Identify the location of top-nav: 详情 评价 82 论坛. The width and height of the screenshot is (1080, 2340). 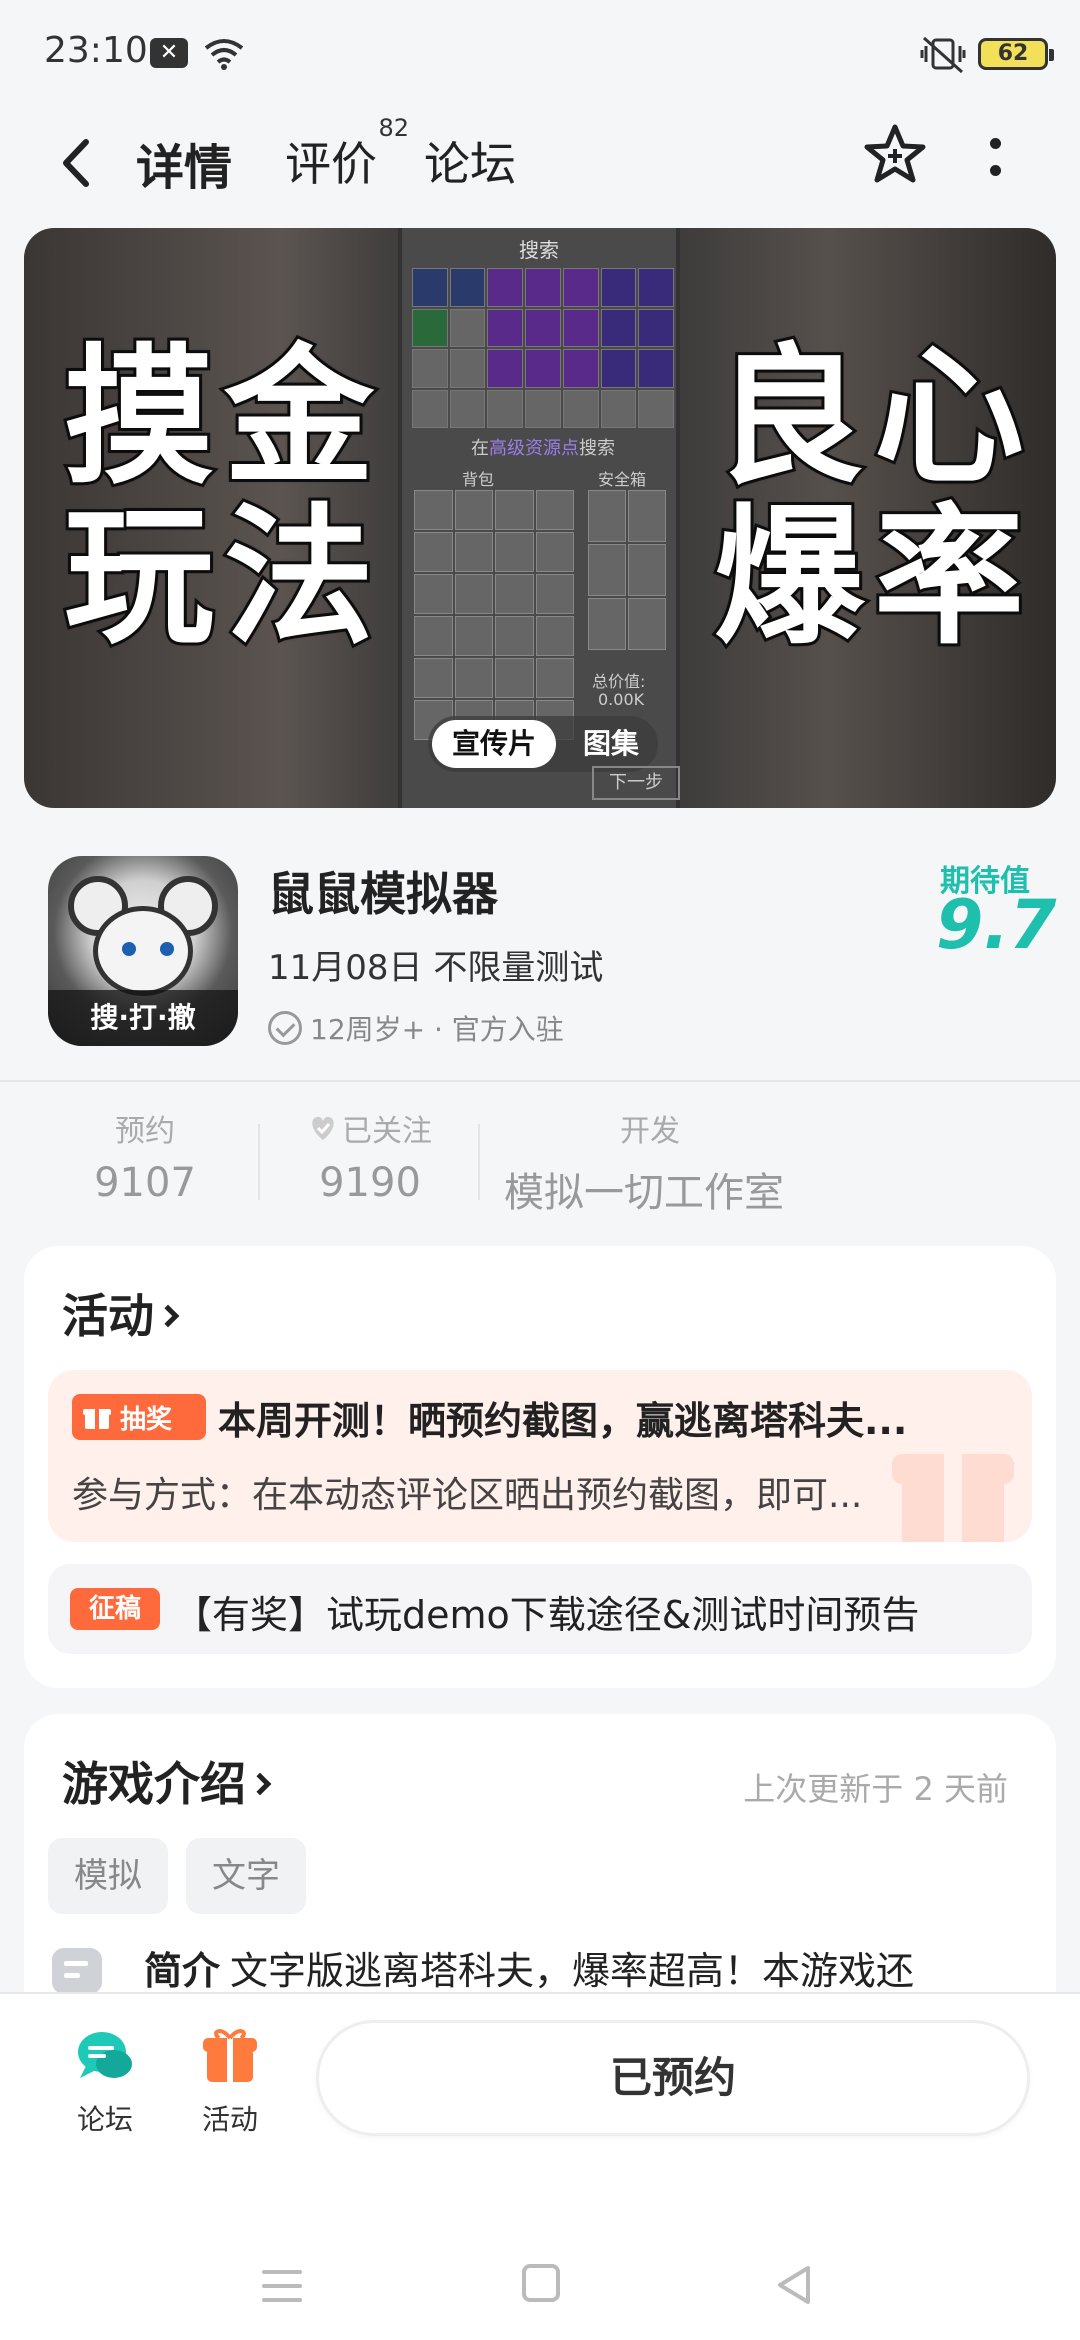
(540, 165).